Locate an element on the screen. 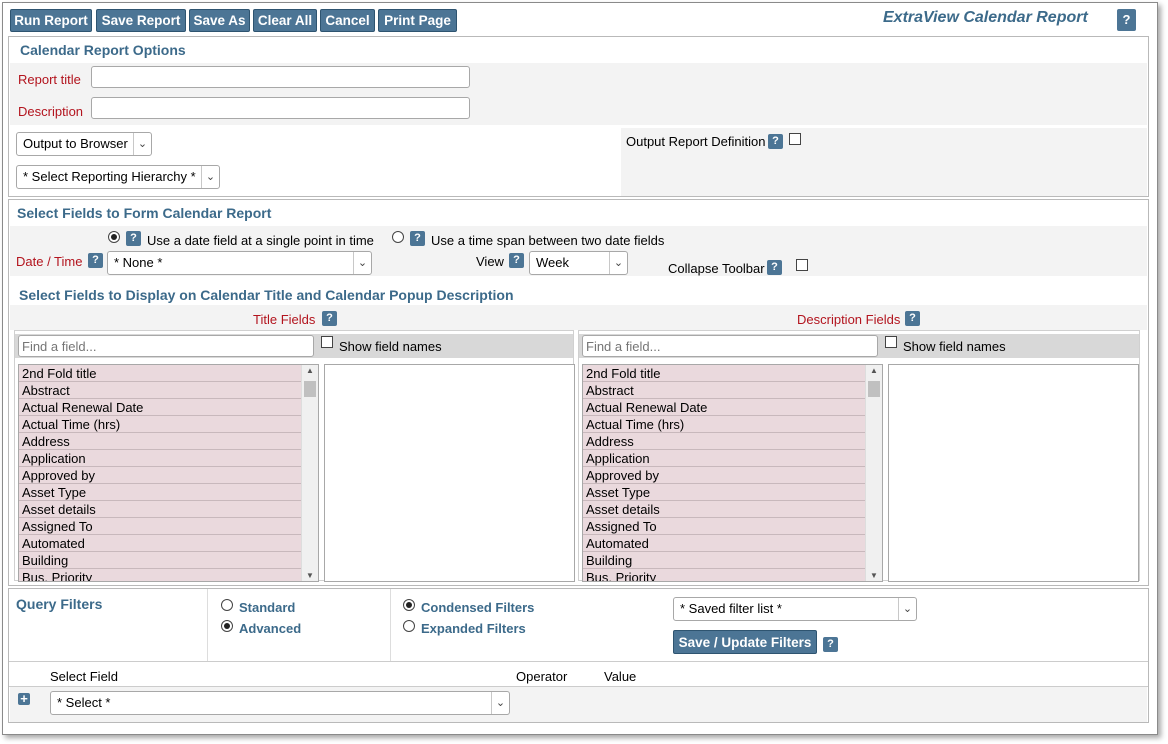 Image resolution: width=1168 pixels, height=744 pixels. select-field-header: Select Field is located at coordinates (84, 676).